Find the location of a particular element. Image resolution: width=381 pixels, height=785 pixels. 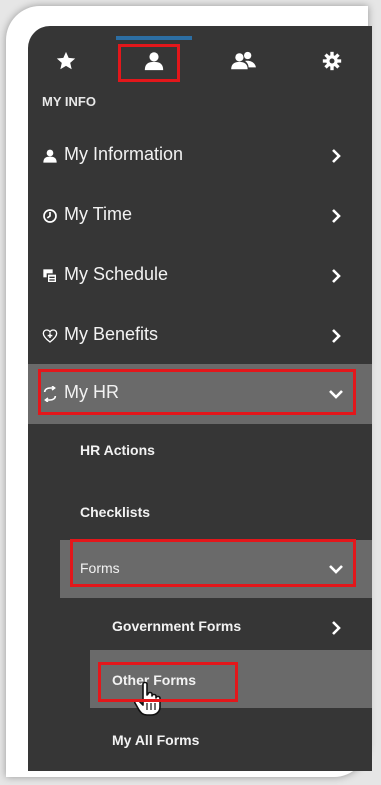

menu-label: Government Forms is located at coordinates (177, 626).